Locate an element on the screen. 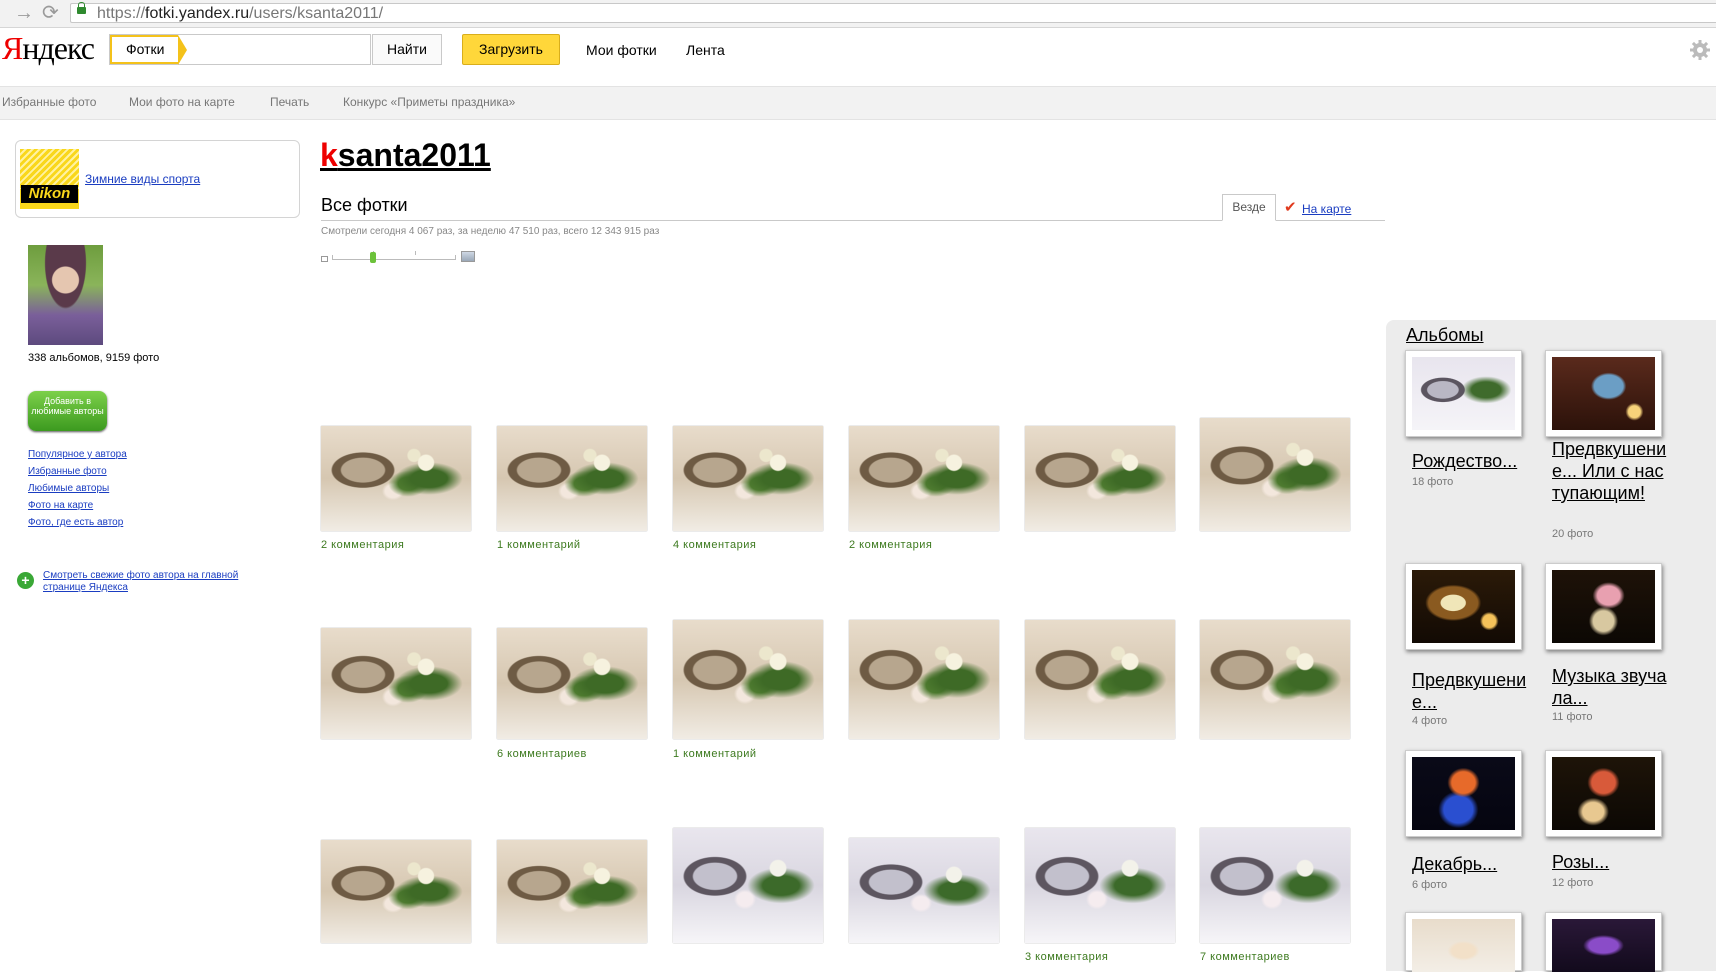 The height and width of the screenshot is (972, 1716). favorite-photos-link: Избранные фото is located at coordinates (67, 471).